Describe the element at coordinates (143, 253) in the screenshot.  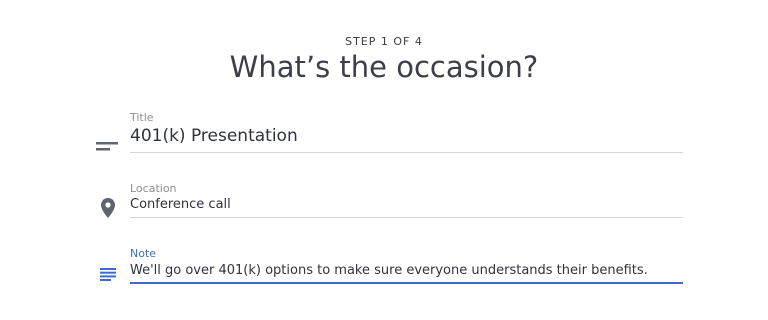
I see `note-label: Note` at that location.